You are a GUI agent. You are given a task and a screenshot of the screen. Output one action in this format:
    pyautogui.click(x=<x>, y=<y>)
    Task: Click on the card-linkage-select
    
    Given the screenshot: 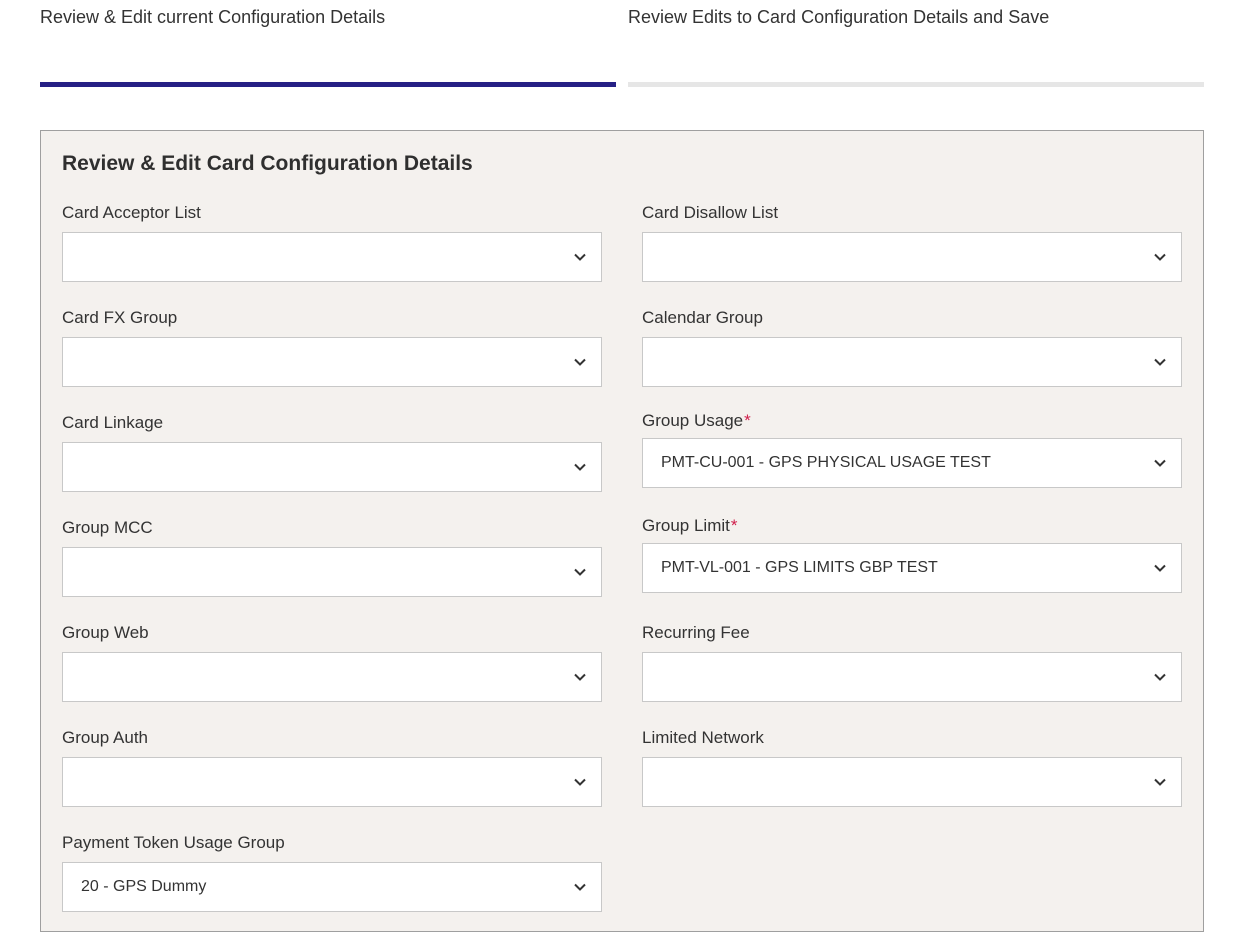 What is the action you would take?
    pyautogui.click(x=332, y=467)
    